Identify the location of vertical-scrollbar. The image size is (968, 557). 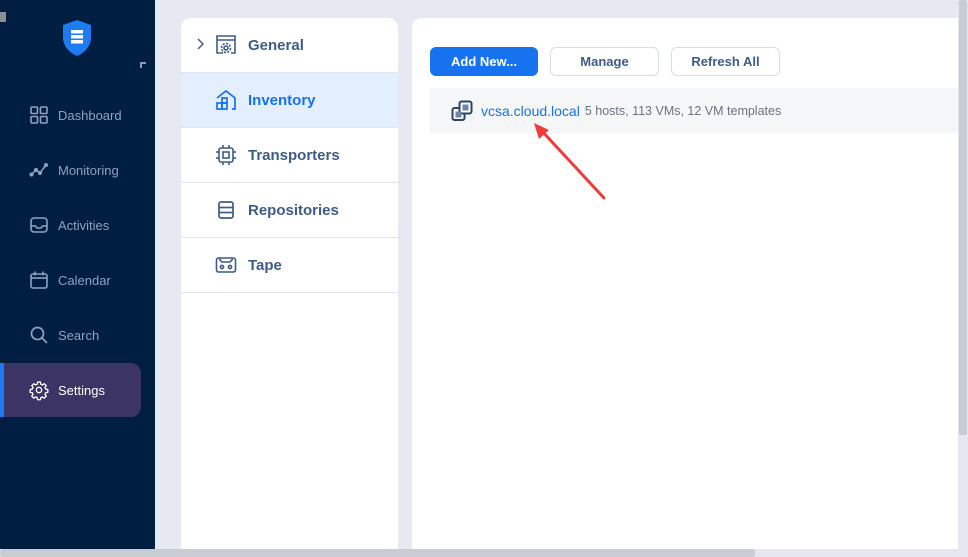
(963, 274).